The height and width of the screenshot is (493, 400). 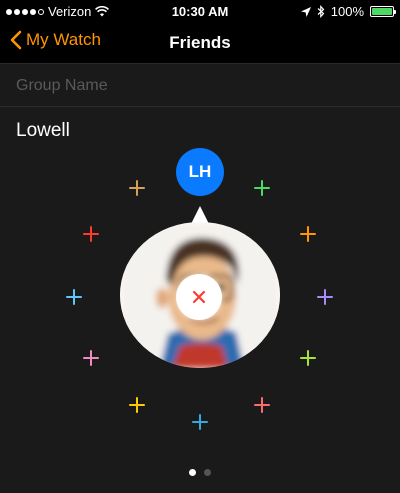 I want to click on status-right: 100%, so click(x=348, y=11).